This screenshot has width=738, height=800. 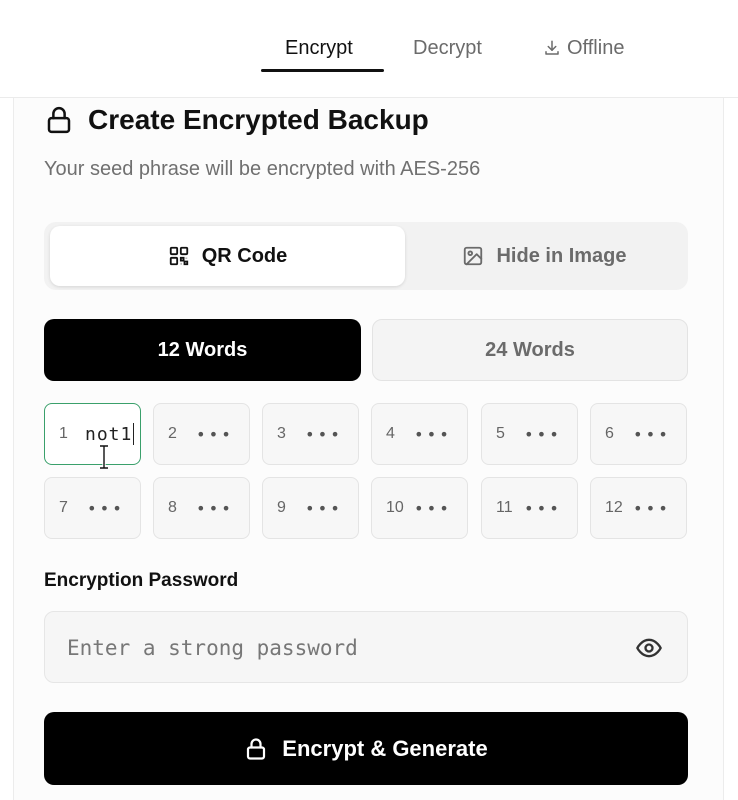 I want to click on image-icon, so click(x=473, y=256).